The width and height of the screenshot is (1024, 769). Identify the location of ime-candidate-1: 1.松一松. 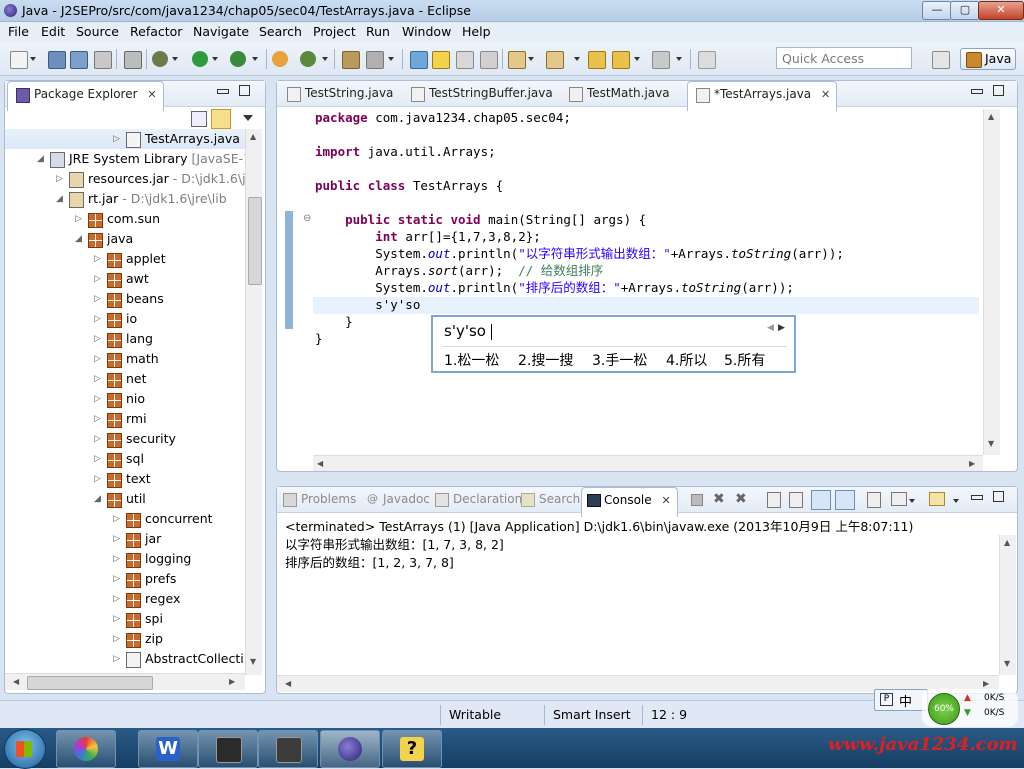
(471, 360).